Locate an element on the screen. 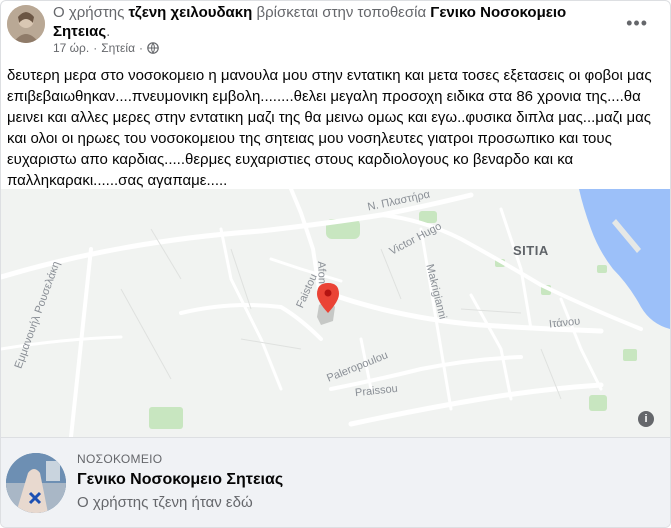 The height and width of the screenshot is (528, 671). post-time: 17 ώρ. is located at coordinates (71, 48).